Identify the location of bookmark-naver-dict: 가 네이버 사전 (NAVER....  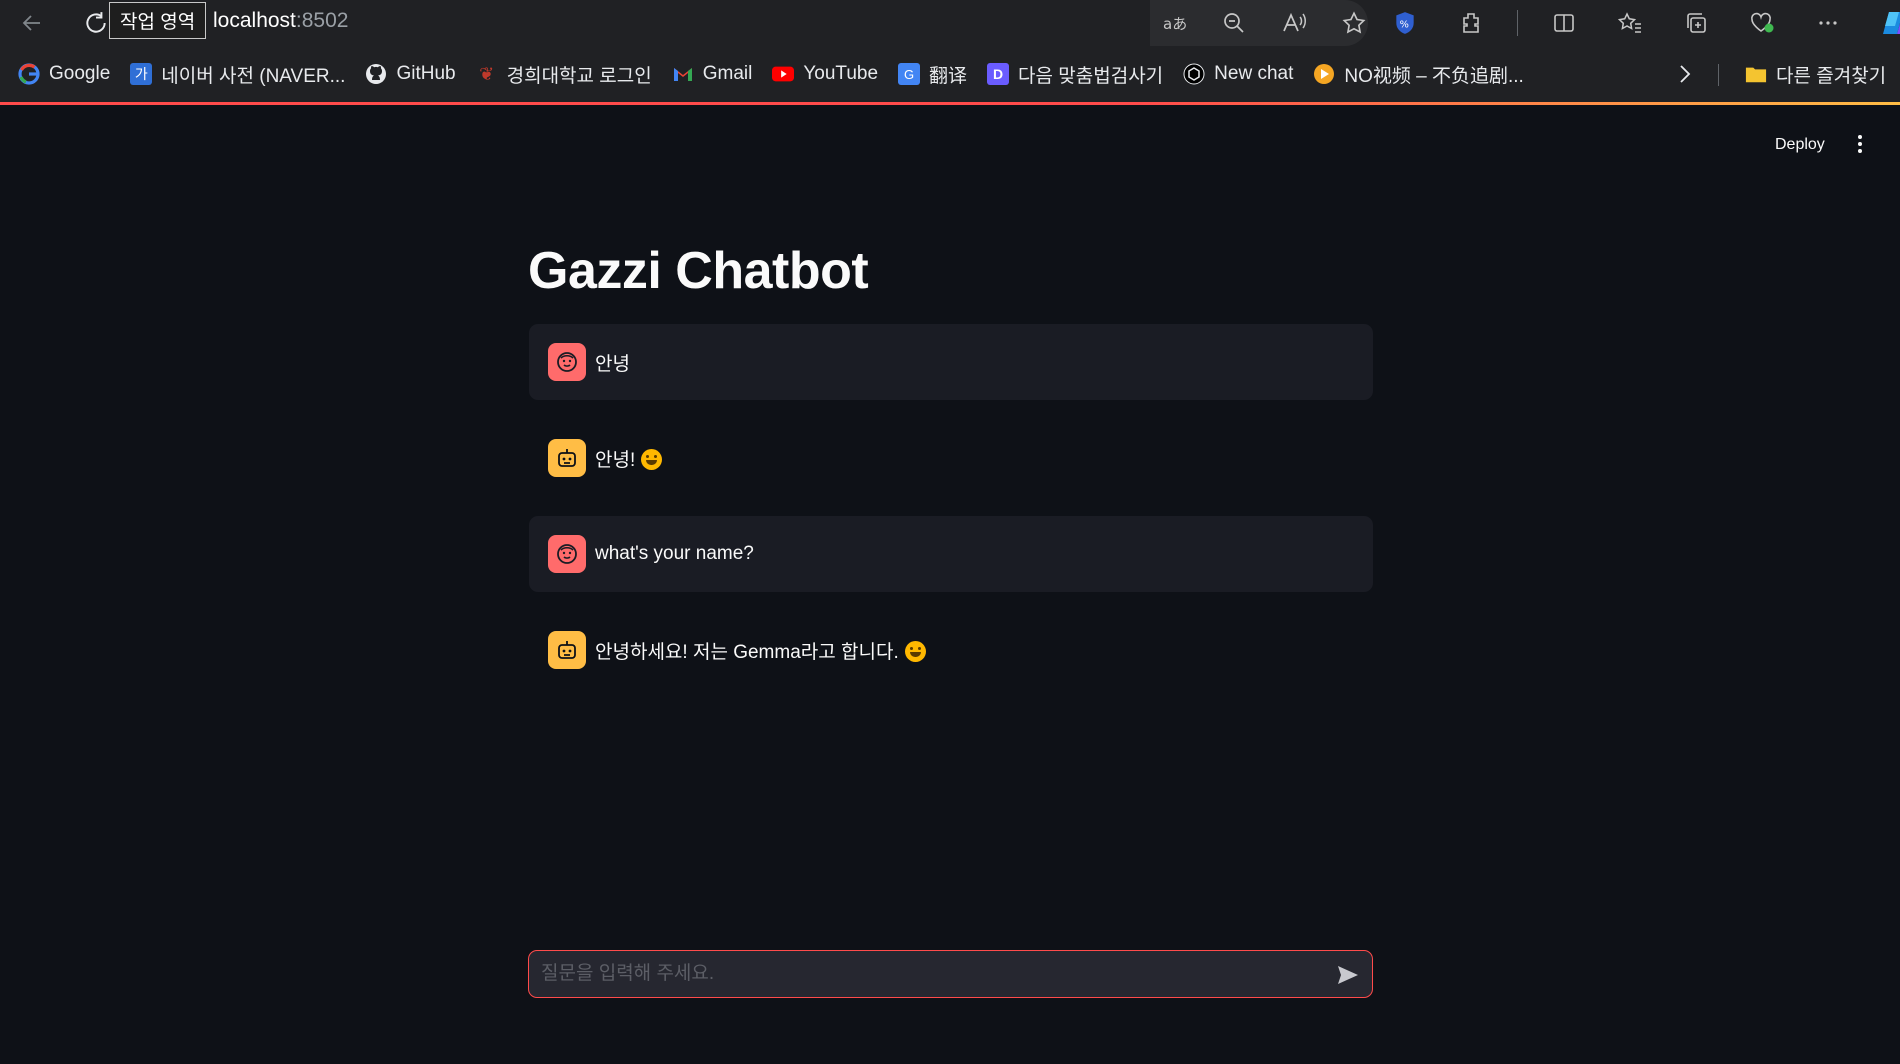
(237, 74).